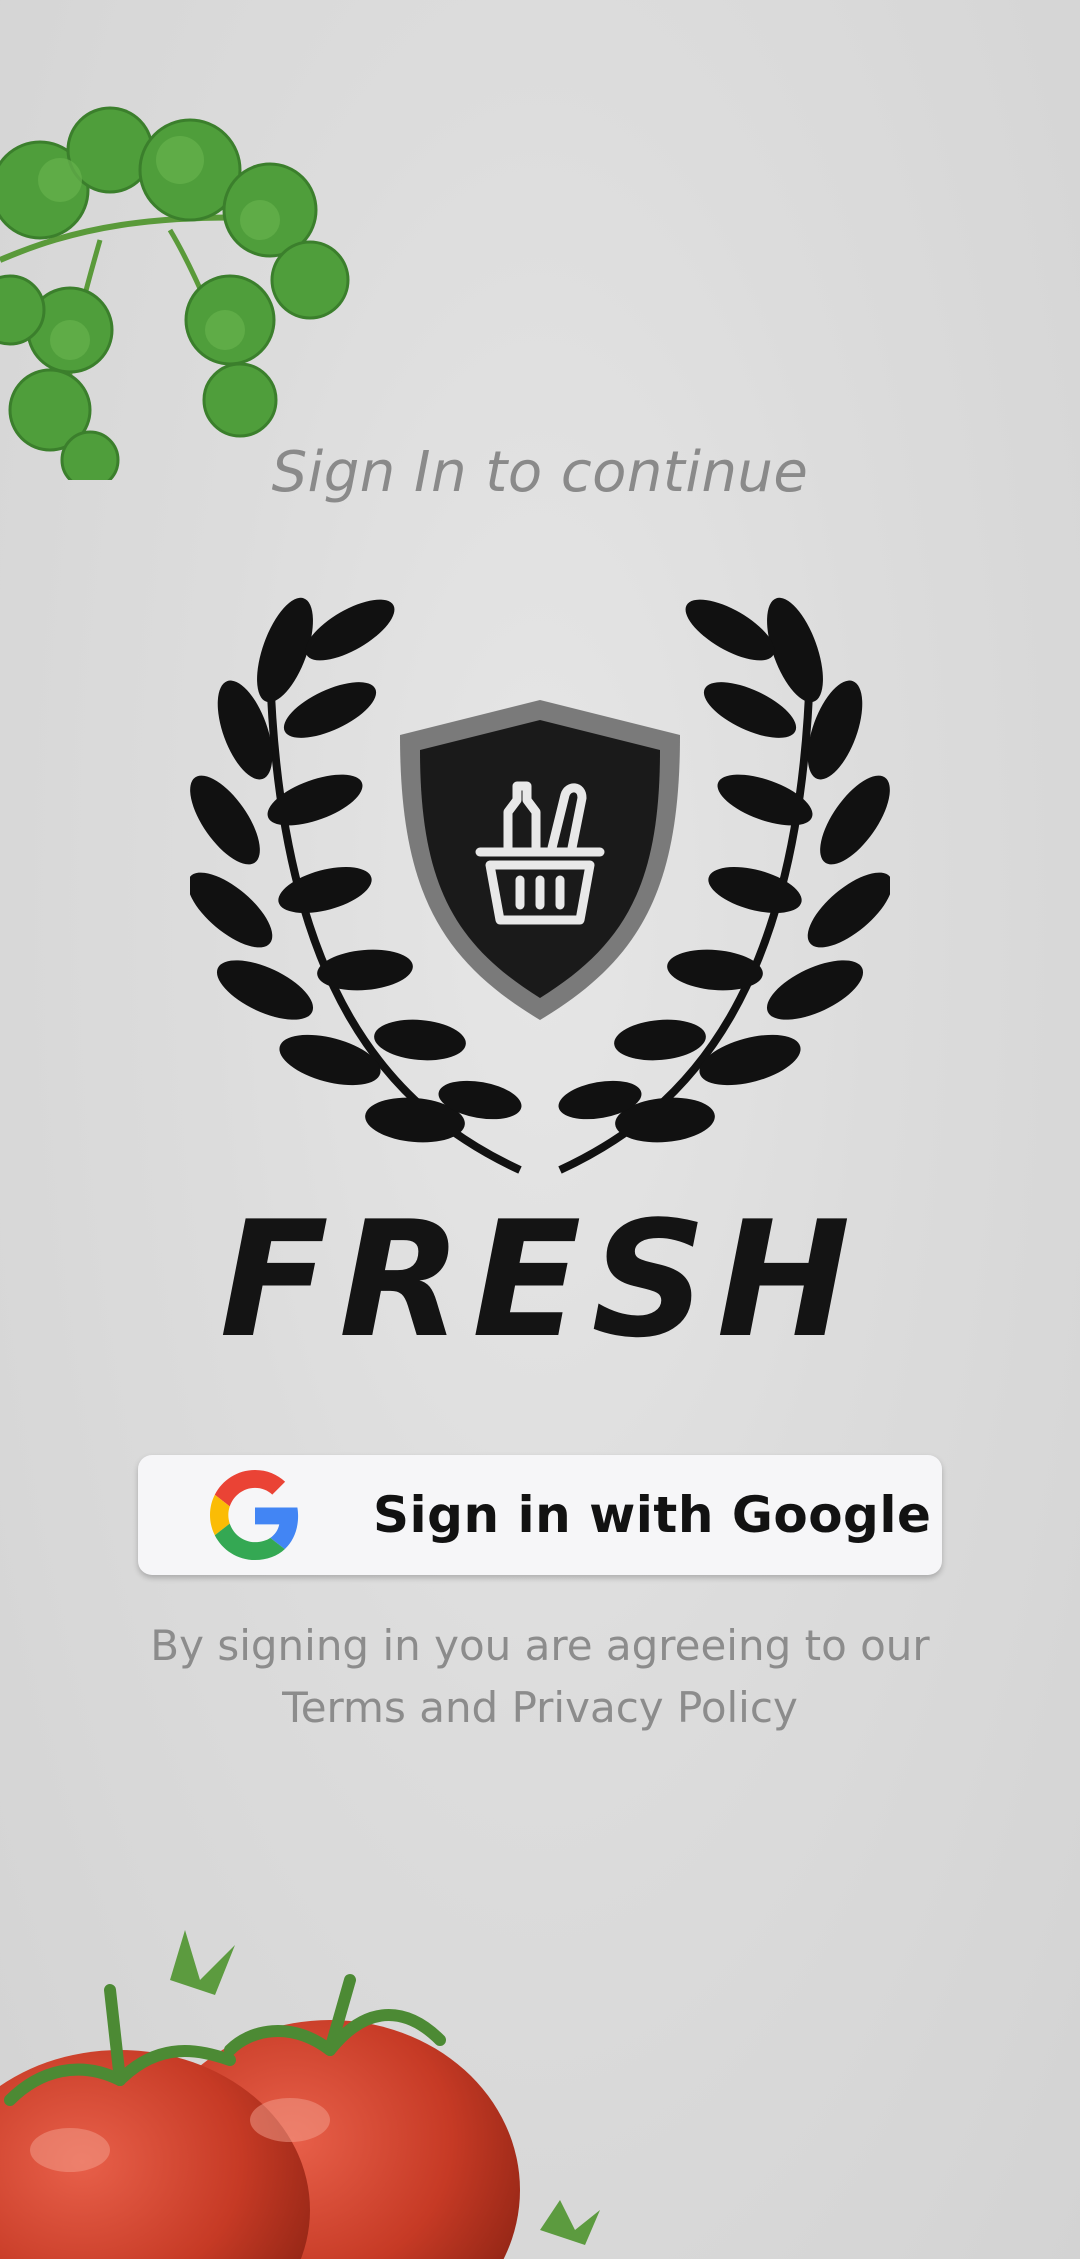 This screenshot has width=1080, height=2259. What do you see at coordinates (540, 472) in the screenshot?
I see `sign-in-title: Sign In to continue` at bounding box center [540, 472].